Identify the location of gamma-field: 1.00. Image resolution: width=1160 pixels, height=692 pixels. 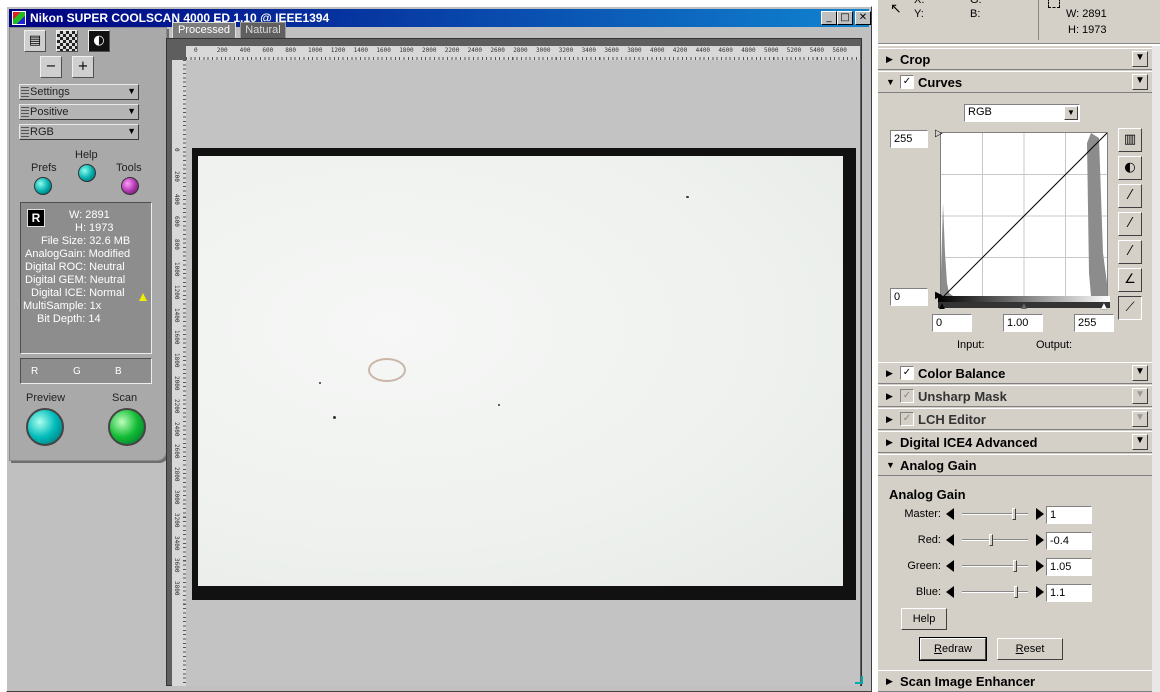
(1023, 323).